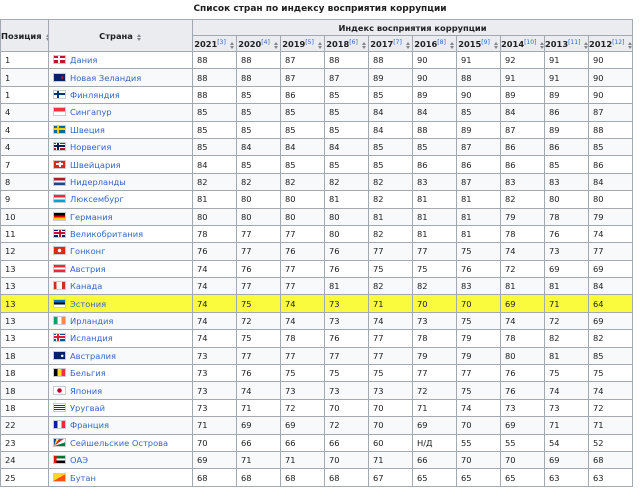 The image size is (640, 496). What do you see at coordinates (59, 112) in the screenshot?
I see `singapore-flag-icon` at bounding box center [59, 112].